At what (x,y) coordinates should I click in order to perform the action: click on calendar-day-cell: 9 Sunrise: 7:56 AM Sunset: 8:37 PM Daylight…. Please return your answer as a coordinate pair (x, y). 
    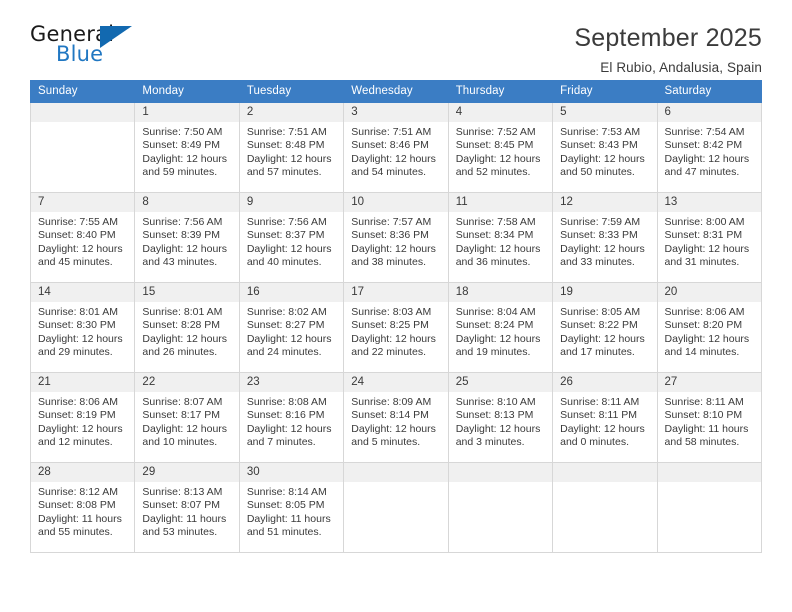
    Looking at the image, I should click on (291, 237).